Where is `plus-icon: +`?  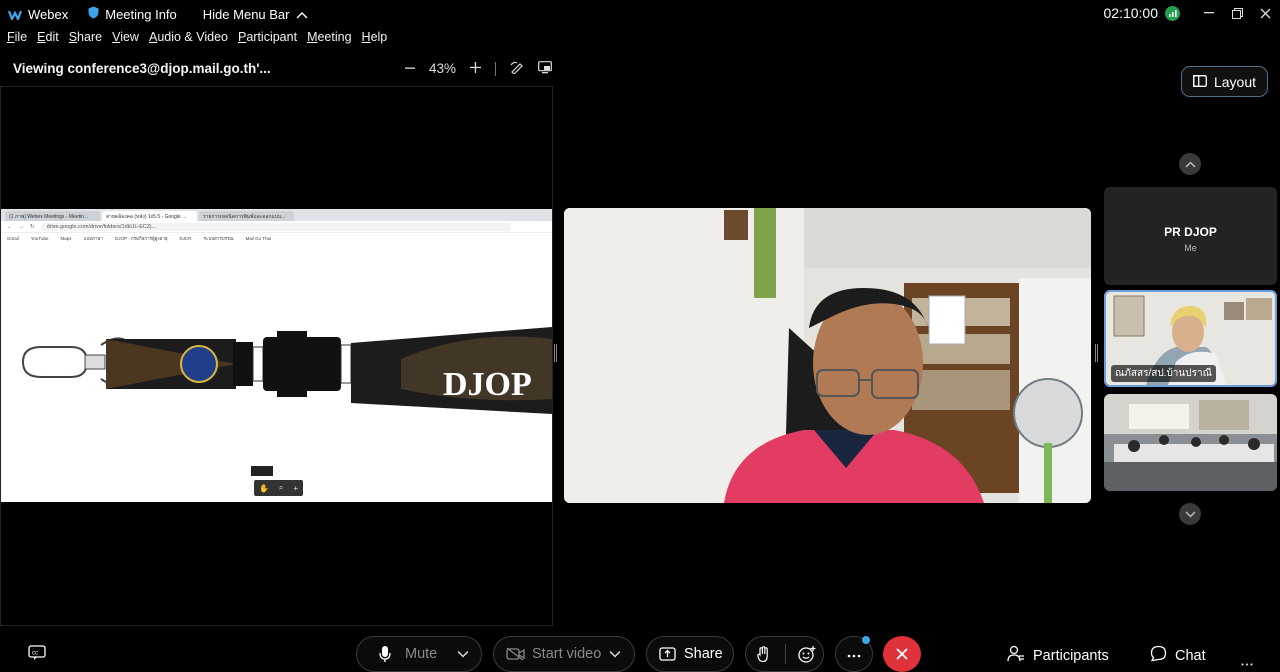
plus-icon: + is located at coordinates (295, 488).